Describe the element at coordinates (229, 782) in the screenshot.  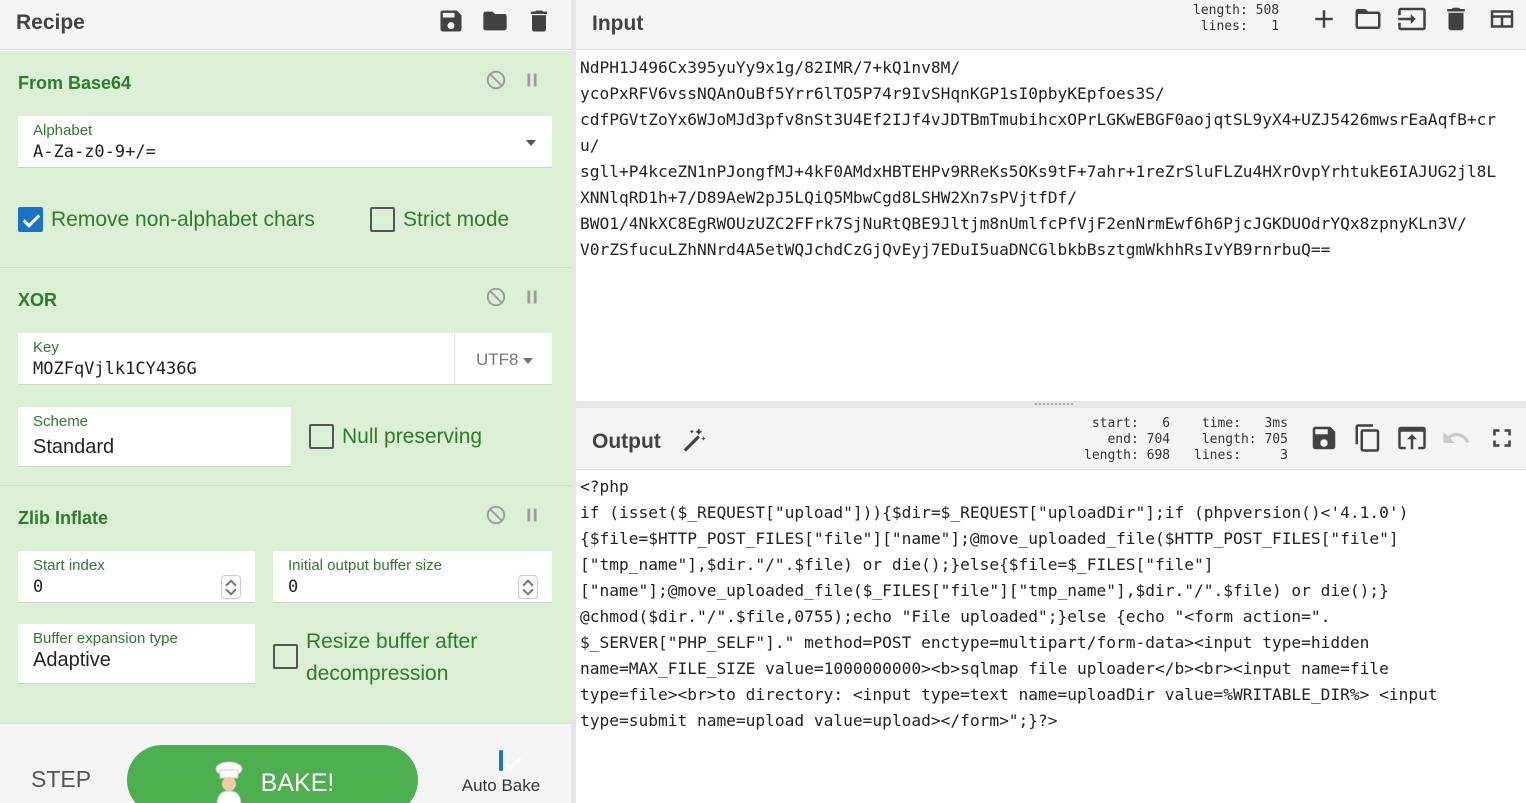
I see `chef-icon` at that location.